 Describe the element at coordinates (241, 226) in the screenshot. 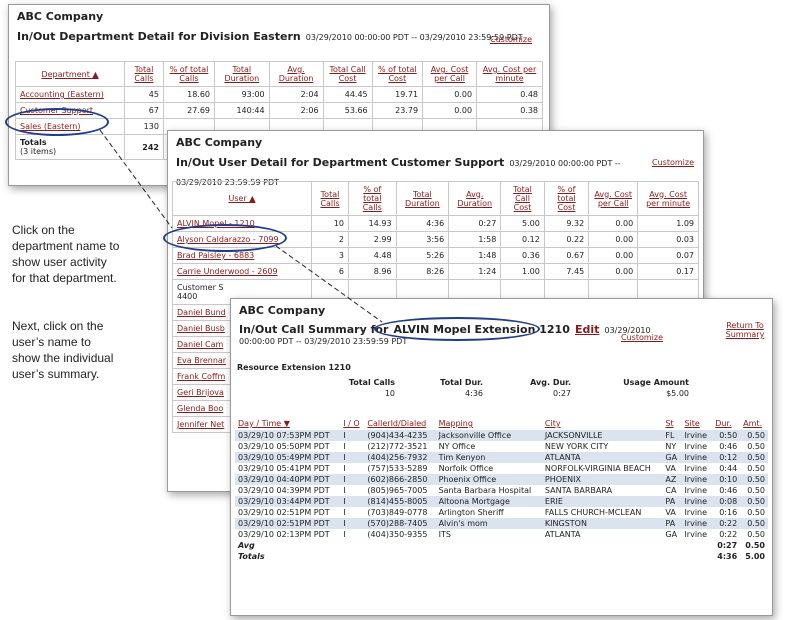

I see `connector-lines` at that location.